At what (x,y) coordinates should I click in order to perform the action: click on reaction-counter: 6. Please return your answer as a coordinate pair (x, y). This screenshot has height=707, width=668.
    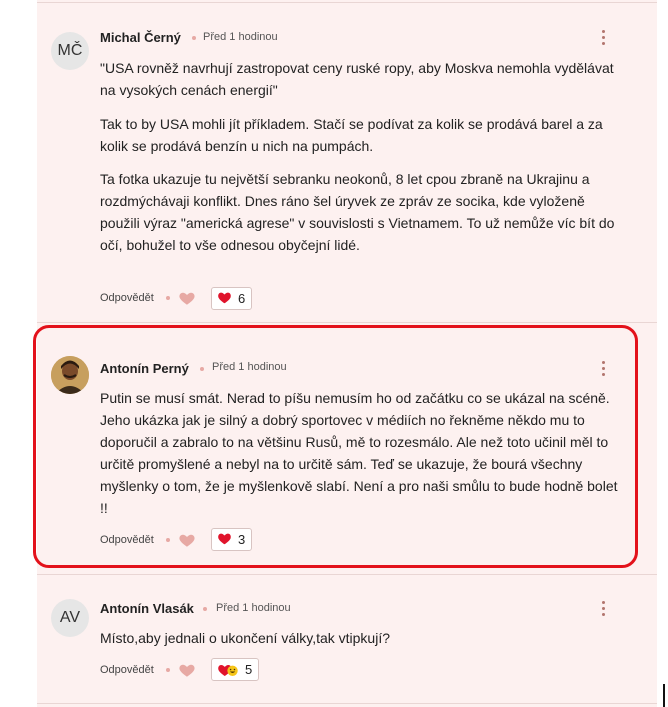
    Looking at the image, I should click on (232, 298).